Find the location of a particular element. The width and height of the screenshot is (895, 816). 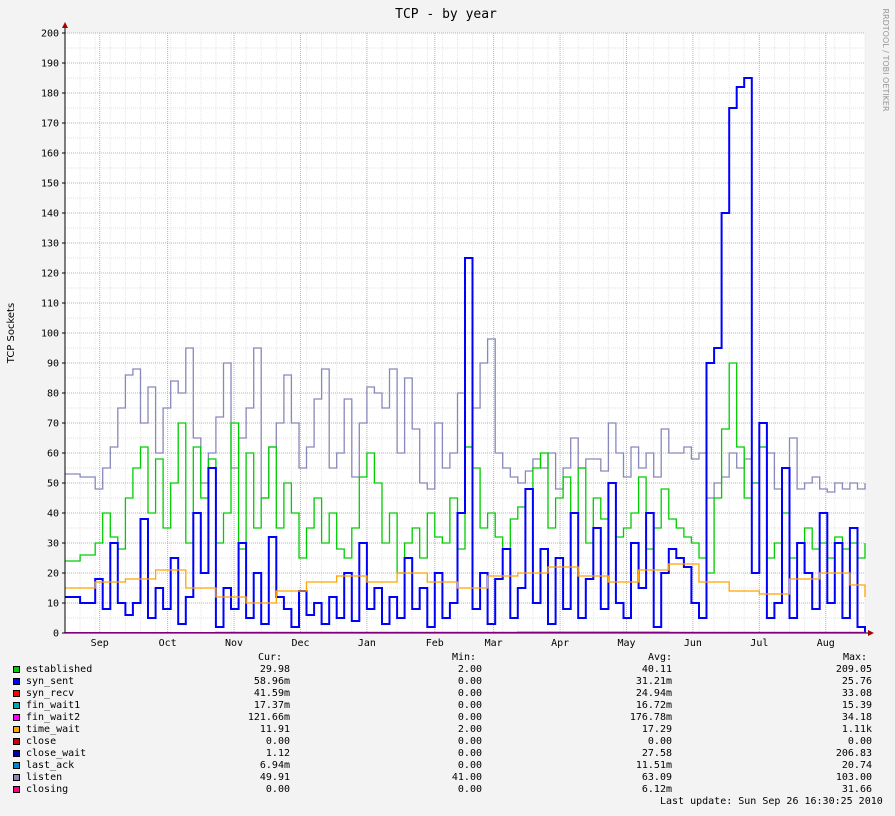

legend-header: Cur: Min: Avg: Max: is located at coordinates (447, 658).